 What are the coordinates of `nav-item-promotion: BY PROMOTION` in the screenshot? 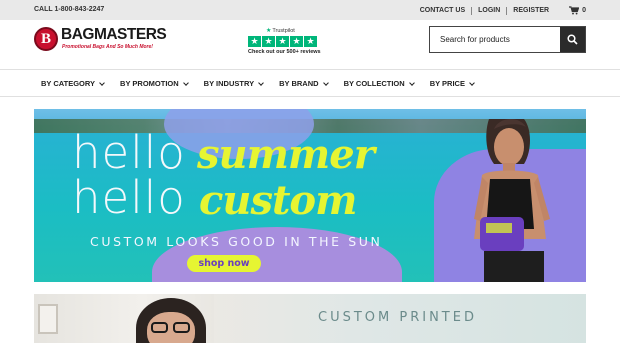 It's located at (154, 83).